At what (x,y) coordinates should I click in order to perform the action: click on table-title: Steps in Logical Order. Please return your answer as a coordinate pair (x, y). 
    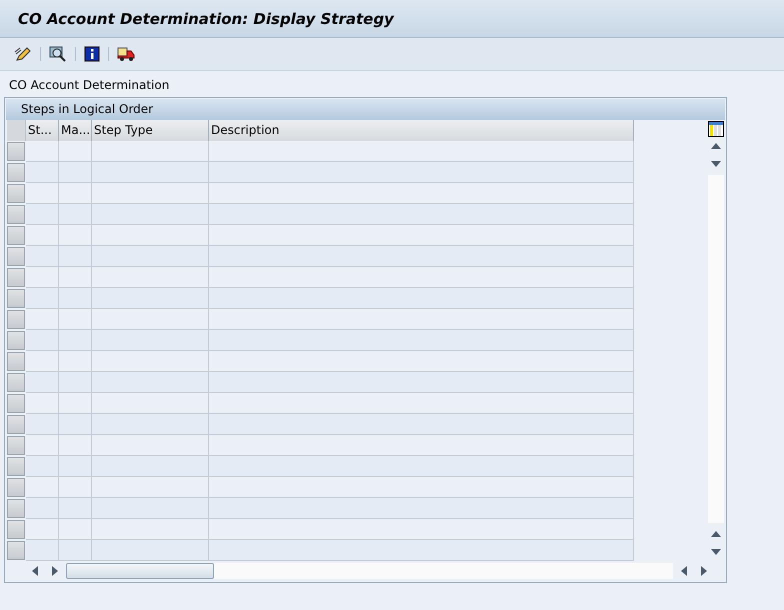
    Looking at the image, I should click on (365, 109).